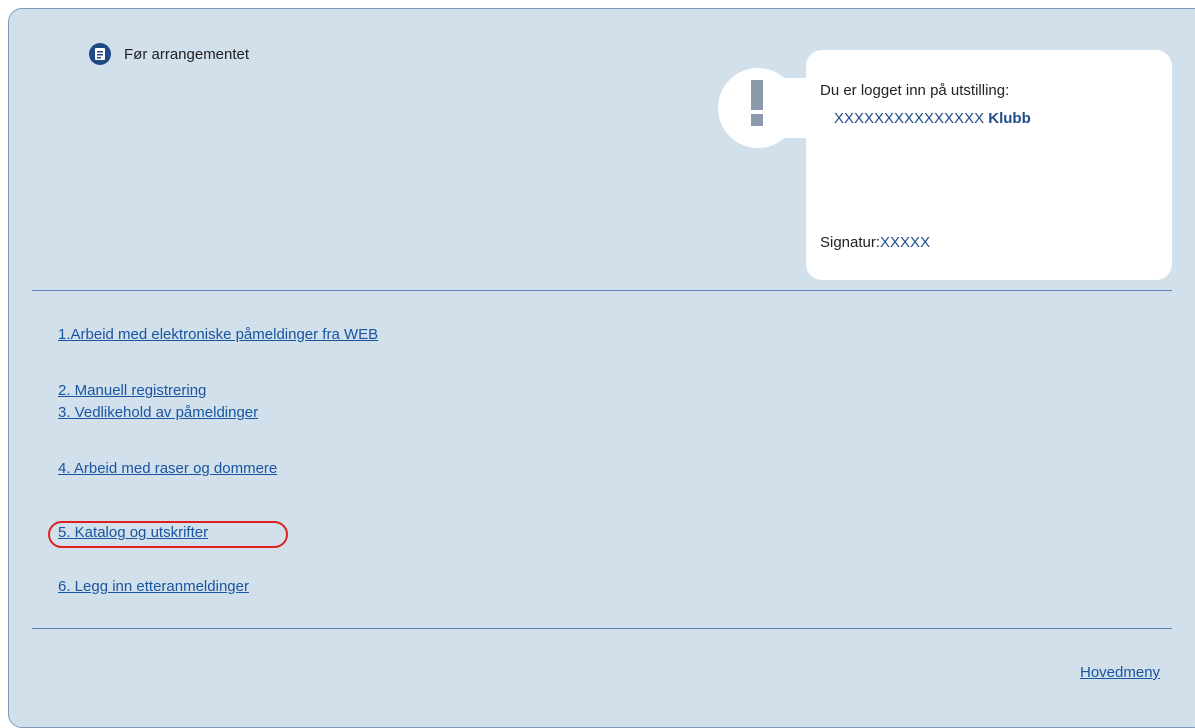  I want to click on menu-item-maintain-registrations: 3. Vedlikehold av påmeldinger, so click(158, 412).